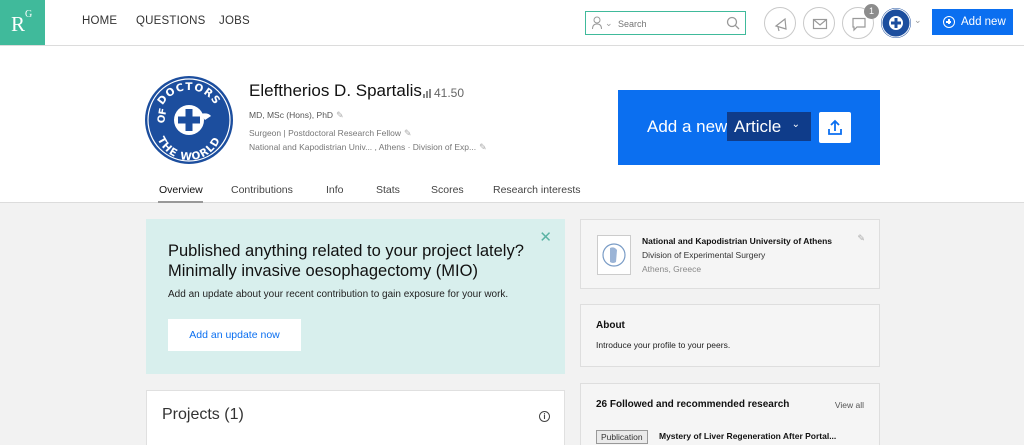  I want to click on profile-position-text: Surgeon | Postdoctoral Research Fellow, so click(325, 133).